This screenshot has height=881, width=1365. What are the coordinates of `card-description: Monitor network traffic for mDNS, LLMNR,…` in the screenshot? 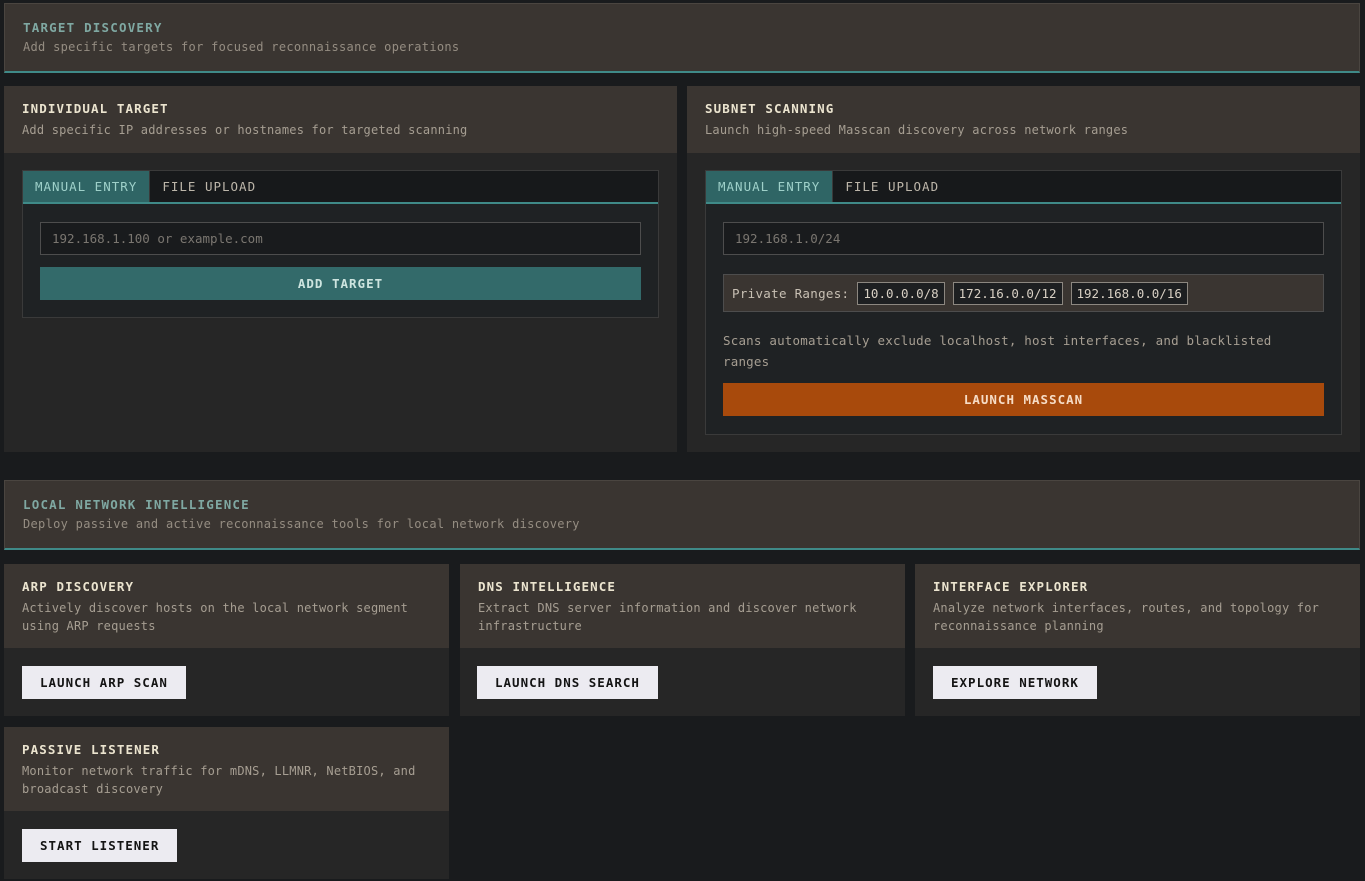 It's located at (219, 780).